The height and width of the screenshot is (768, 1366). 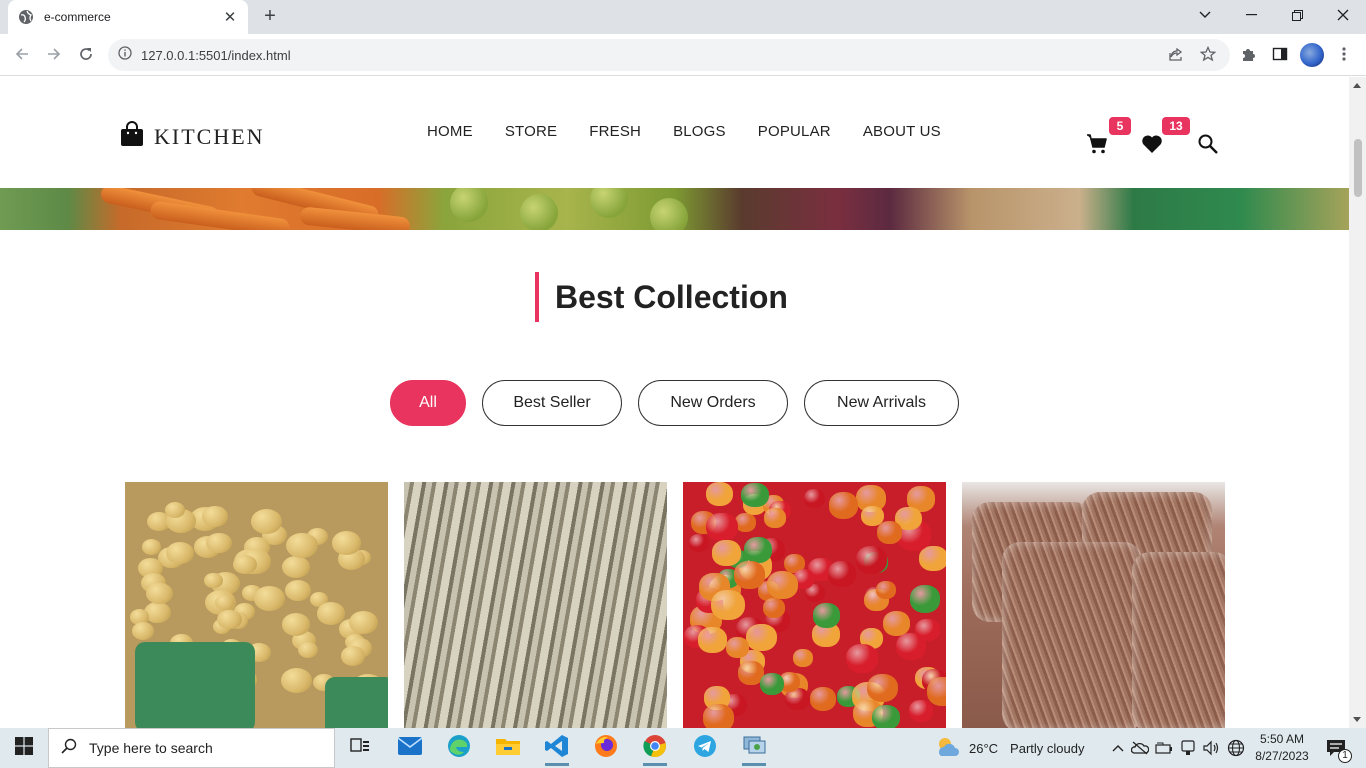 I want to click on taskbar-telegram-app, so click(x=705, y=748).